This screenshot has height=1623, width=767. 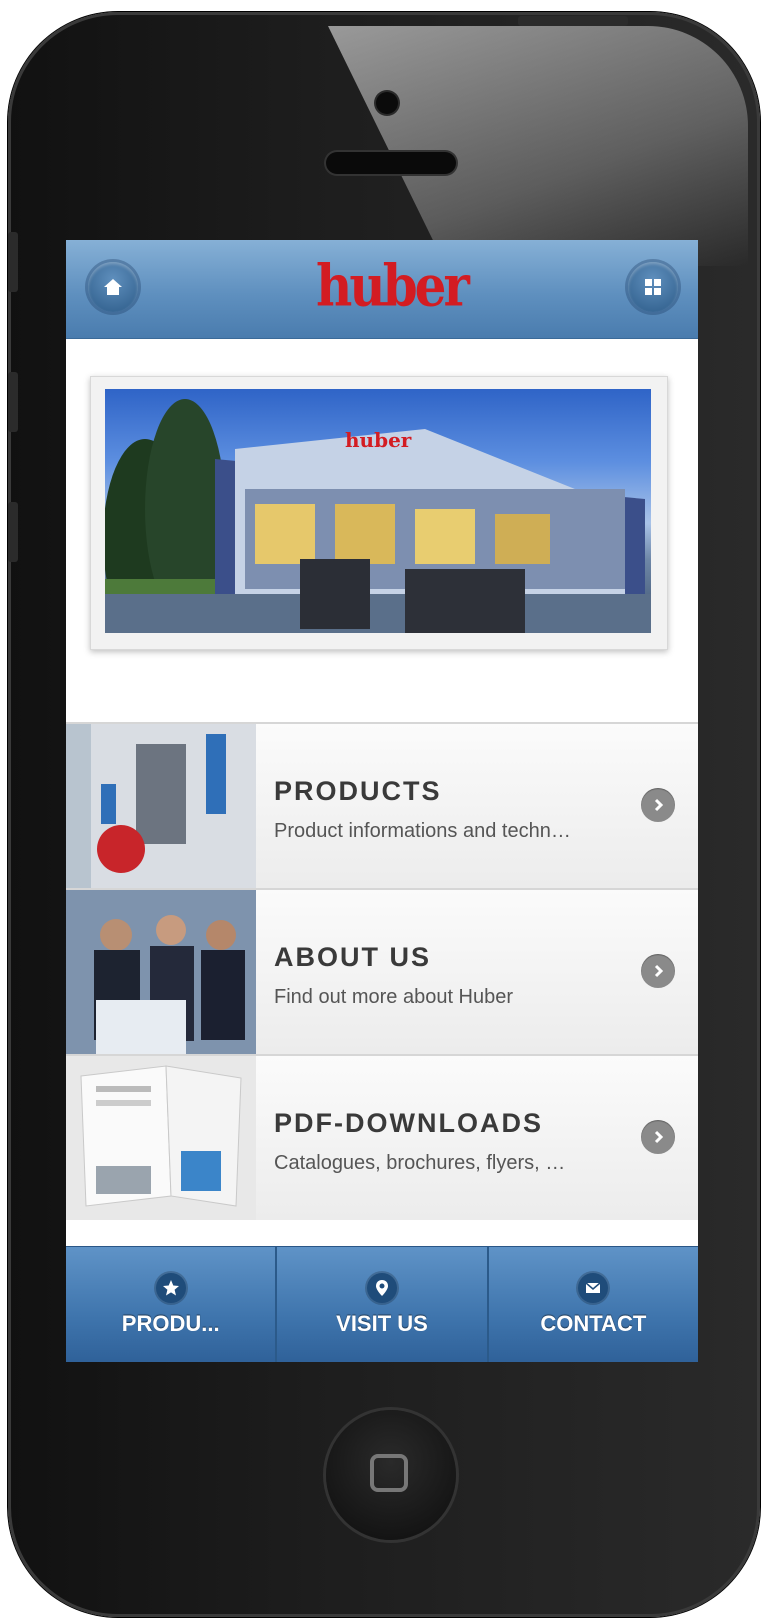 I want to click on mute-switch, so click(x=13, y=262).